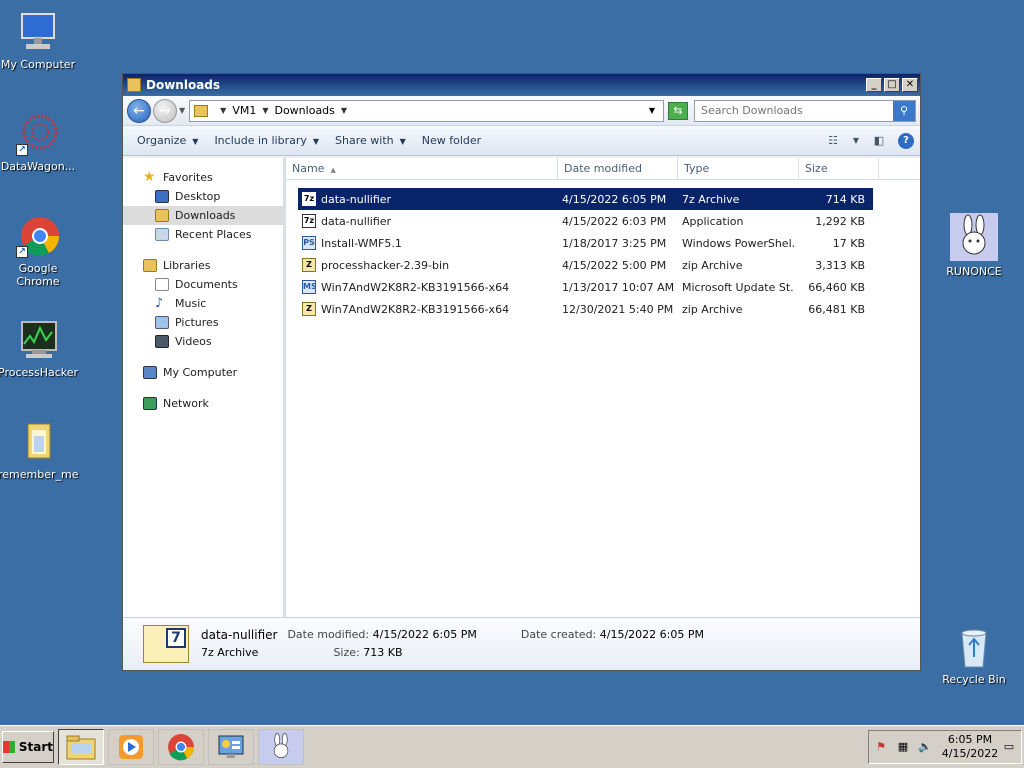 Image resolution: width=1024 pixels, height=768 pixels. Describe the element at coordinates (970, 747) in the screenshot. I see `clock: 6:05 PM 4/15/2022` at that location.